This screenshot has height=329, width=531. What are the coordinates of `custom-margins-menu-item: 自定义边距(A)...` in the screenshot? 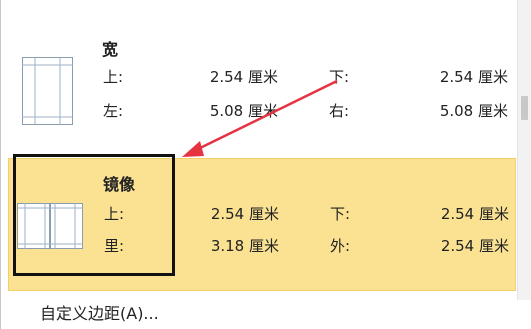 It's located at (99, 312).